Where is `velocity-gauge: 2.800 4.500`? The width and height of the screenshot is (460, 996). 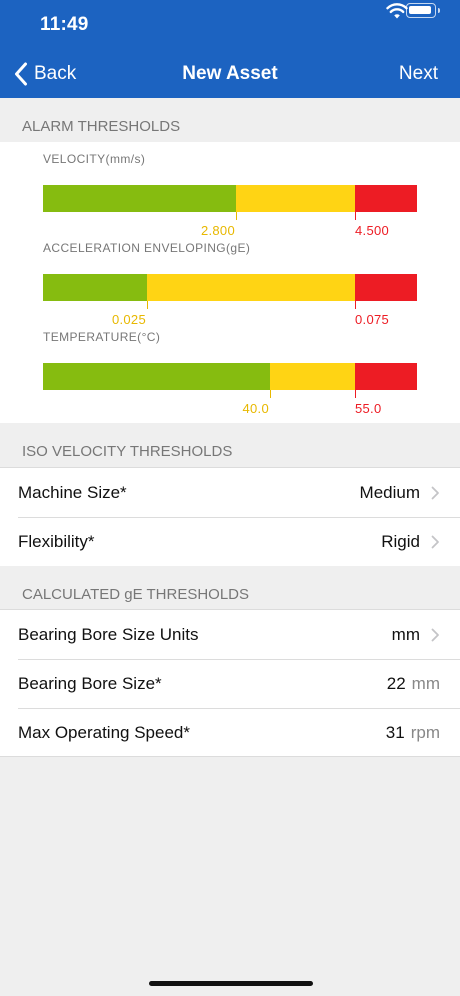
velocity-gauge: 2.800 4.500 is located at coordinates (230, 211).